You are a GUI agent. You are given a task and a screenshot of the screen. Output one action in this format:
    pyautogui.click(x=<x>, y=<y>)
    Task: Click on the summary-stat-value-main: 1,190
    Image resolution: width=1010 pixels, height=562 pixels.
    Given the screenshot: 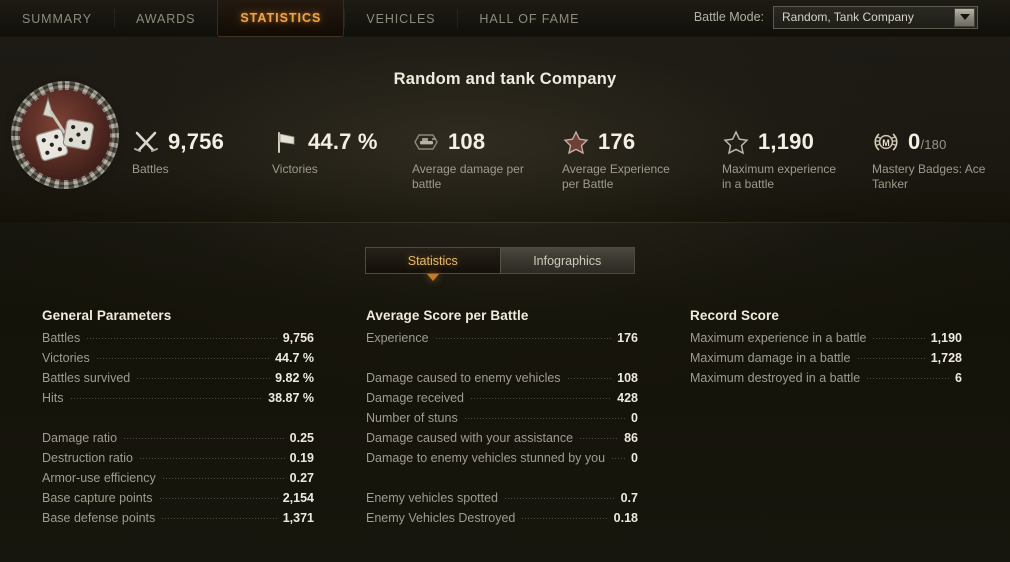 What is the action you would take?
    pyautogui.click(x=786, y=141)
    